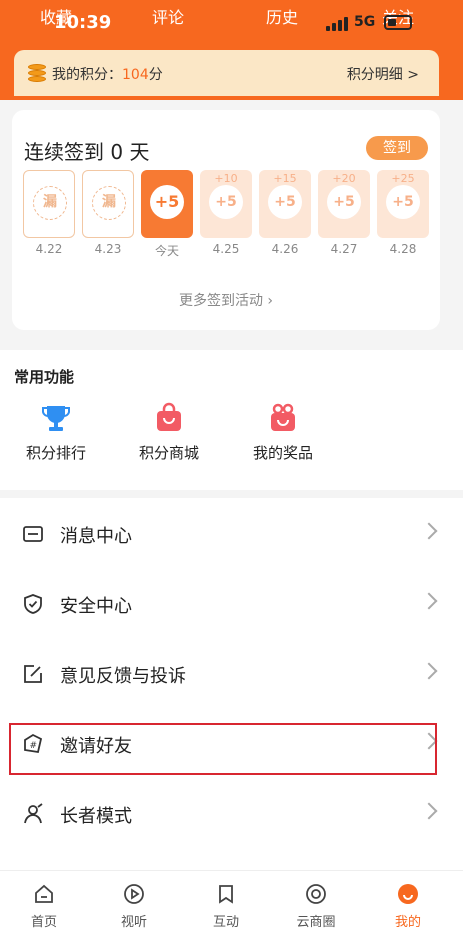  Describe the element at coordinates (123, 676) in the screenshot. I see `menu-label: 意见反馈与投诉` at that location.